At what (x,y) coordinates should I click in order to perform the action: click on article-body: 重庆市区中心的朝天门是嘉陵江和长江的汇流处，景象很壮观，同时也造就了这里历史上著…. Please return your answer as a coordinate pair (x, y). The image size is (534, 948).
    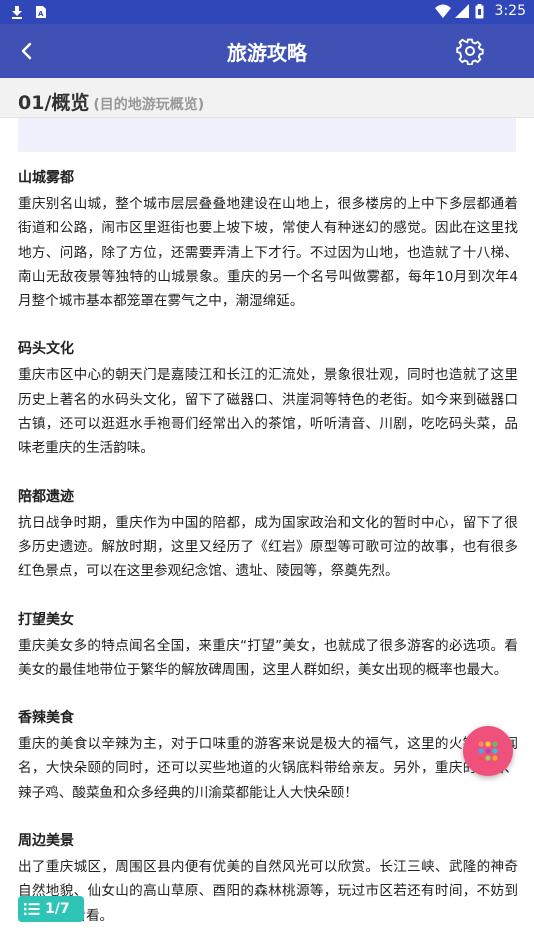
    Looking at the image, I should click on (268, 412).